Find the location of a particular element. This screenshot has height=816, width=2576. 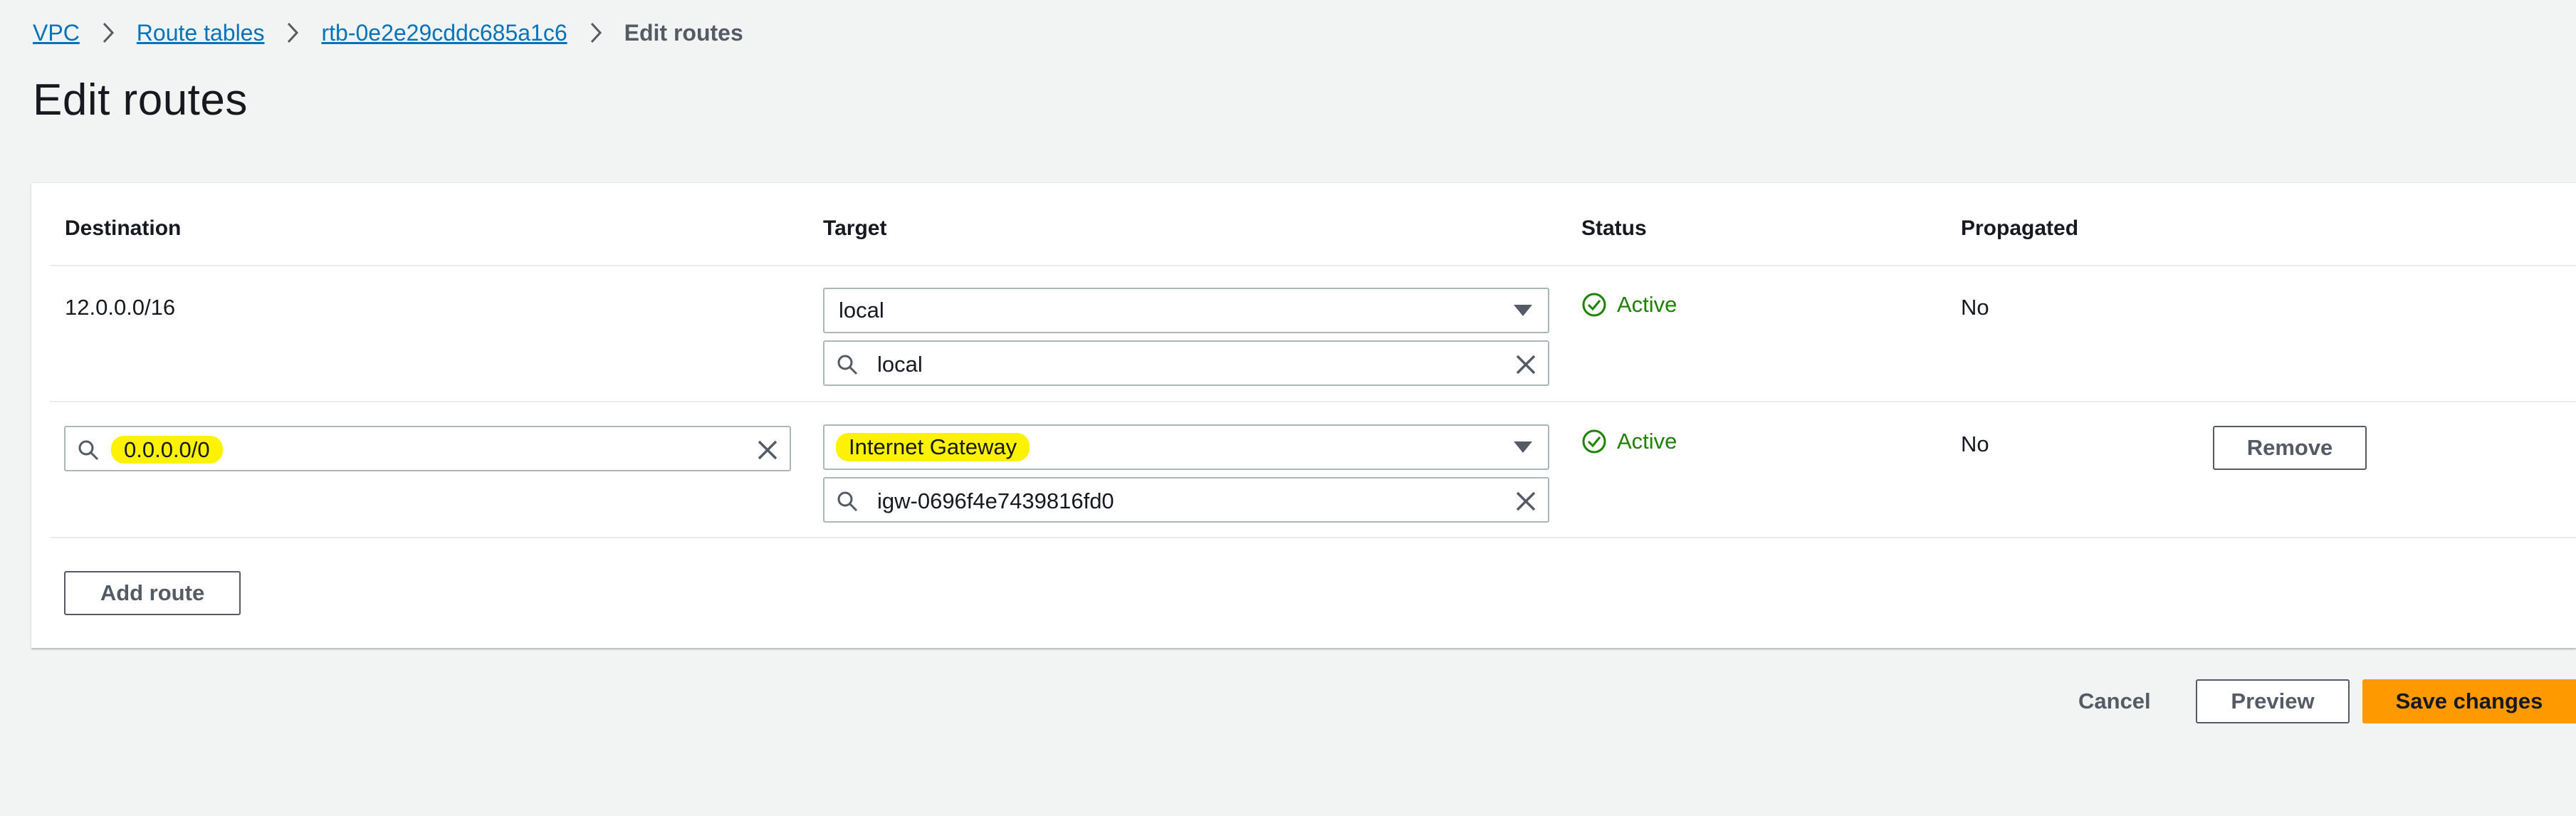

header-divider is located at coordinates (1313, 265).